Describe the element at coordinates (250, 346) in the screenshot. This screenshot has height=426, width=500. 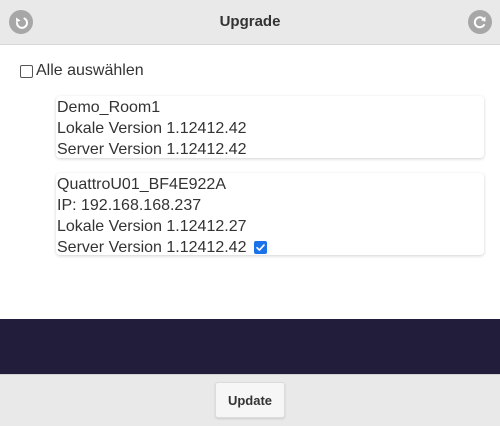
I see `dark-band` at that location.